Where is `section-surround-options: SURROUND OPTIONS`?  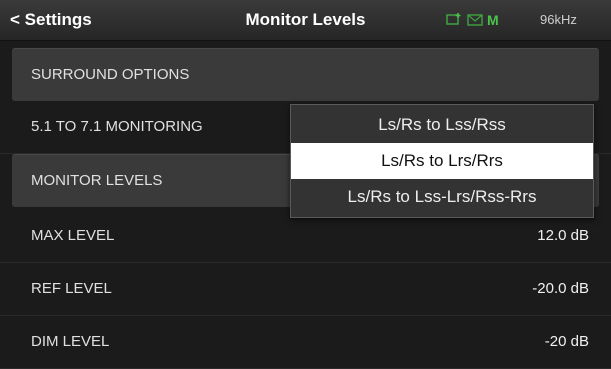
section-surround-options: SURROUND OPTIONS is located at coordinates (305, 74).